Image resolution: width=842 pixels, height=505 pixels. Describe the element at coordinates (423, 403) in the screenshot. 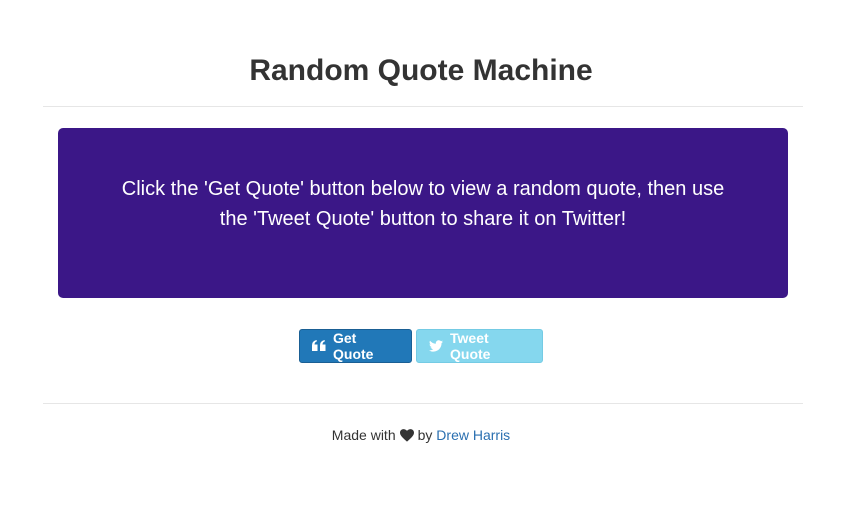

I see `footer-divider` at that location.